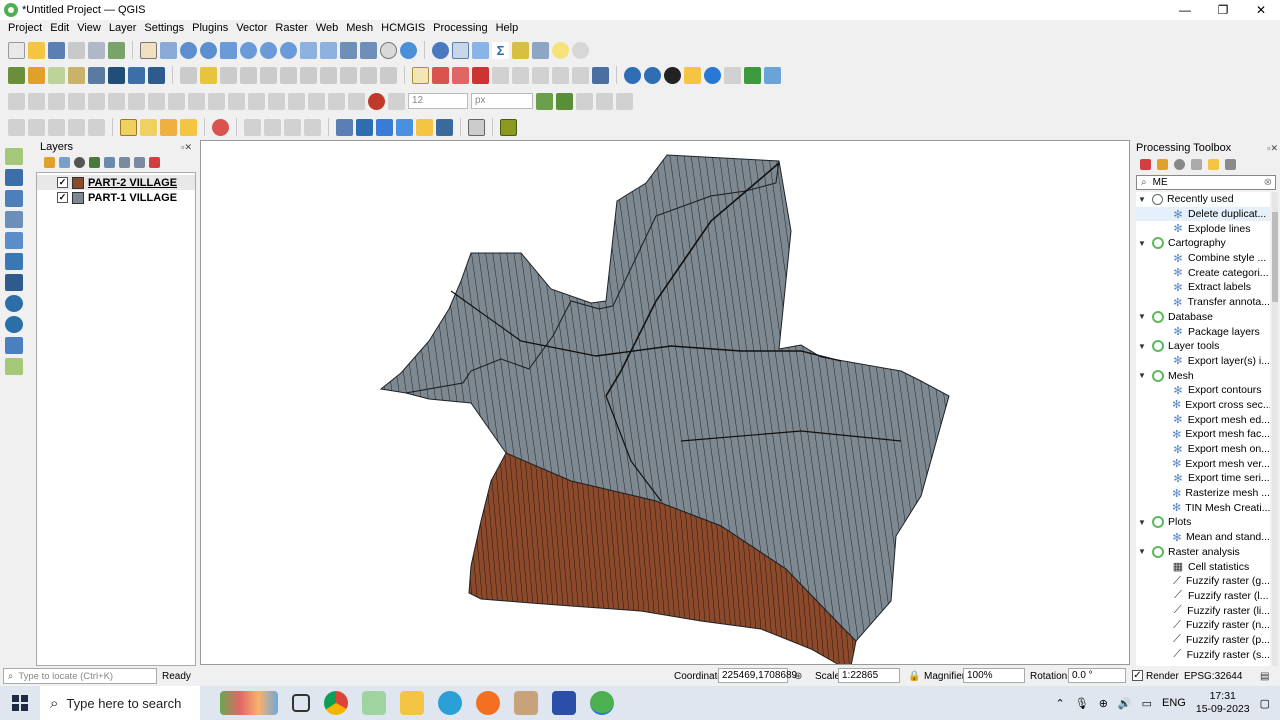 Image resolution: width=1280 pixels, height=720 pixels. I want to click on snap-tolerance-icon, so click(624, 101).